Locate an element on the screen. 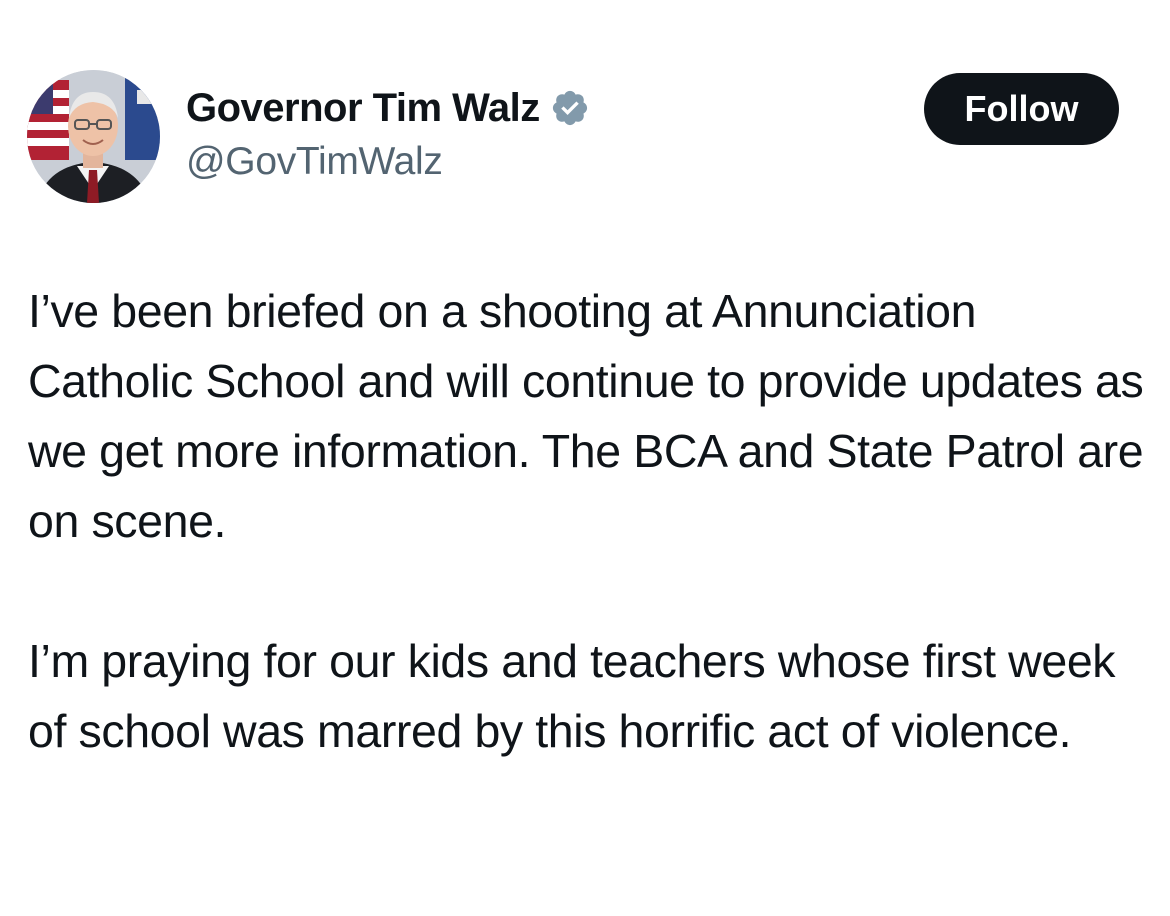 Image resolution: width=1170 pixels, height=916 pixels. author-name-row: Governor Tim Walz is located at coordinates (388, 108).